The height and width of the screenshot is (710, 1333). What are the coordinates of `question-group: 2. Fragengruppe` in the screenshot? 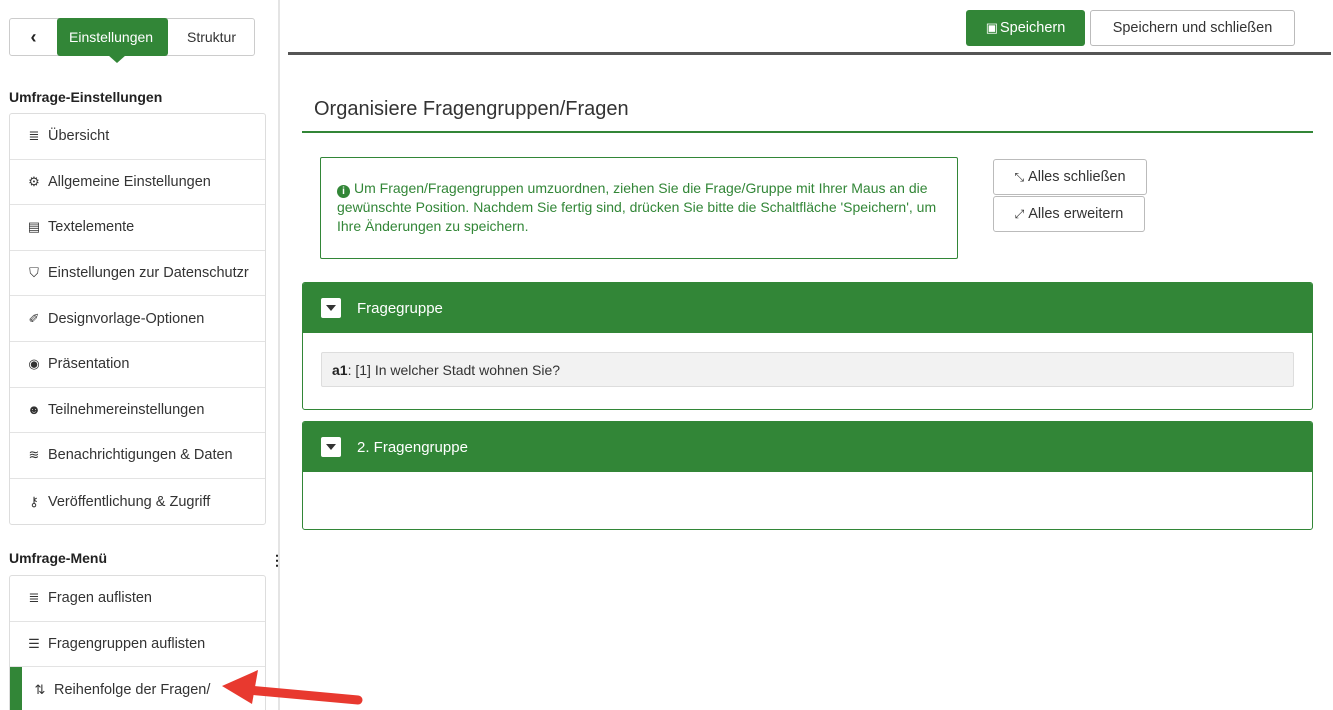 It's located at (807, 475).